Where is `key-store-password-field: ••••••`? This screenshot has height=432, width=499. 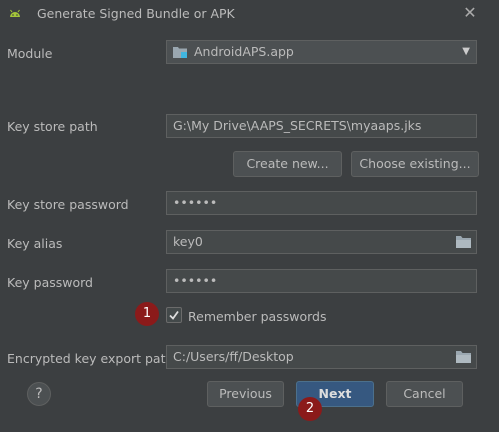
key-store-password-field: •••••• is located at coordinates (321, 203).